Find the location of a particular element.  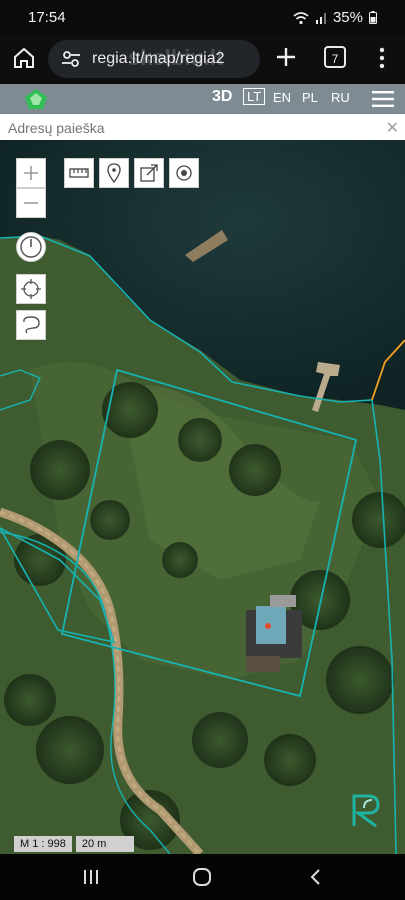

lang-pl-button: PL is located at coordinates (310, 97).